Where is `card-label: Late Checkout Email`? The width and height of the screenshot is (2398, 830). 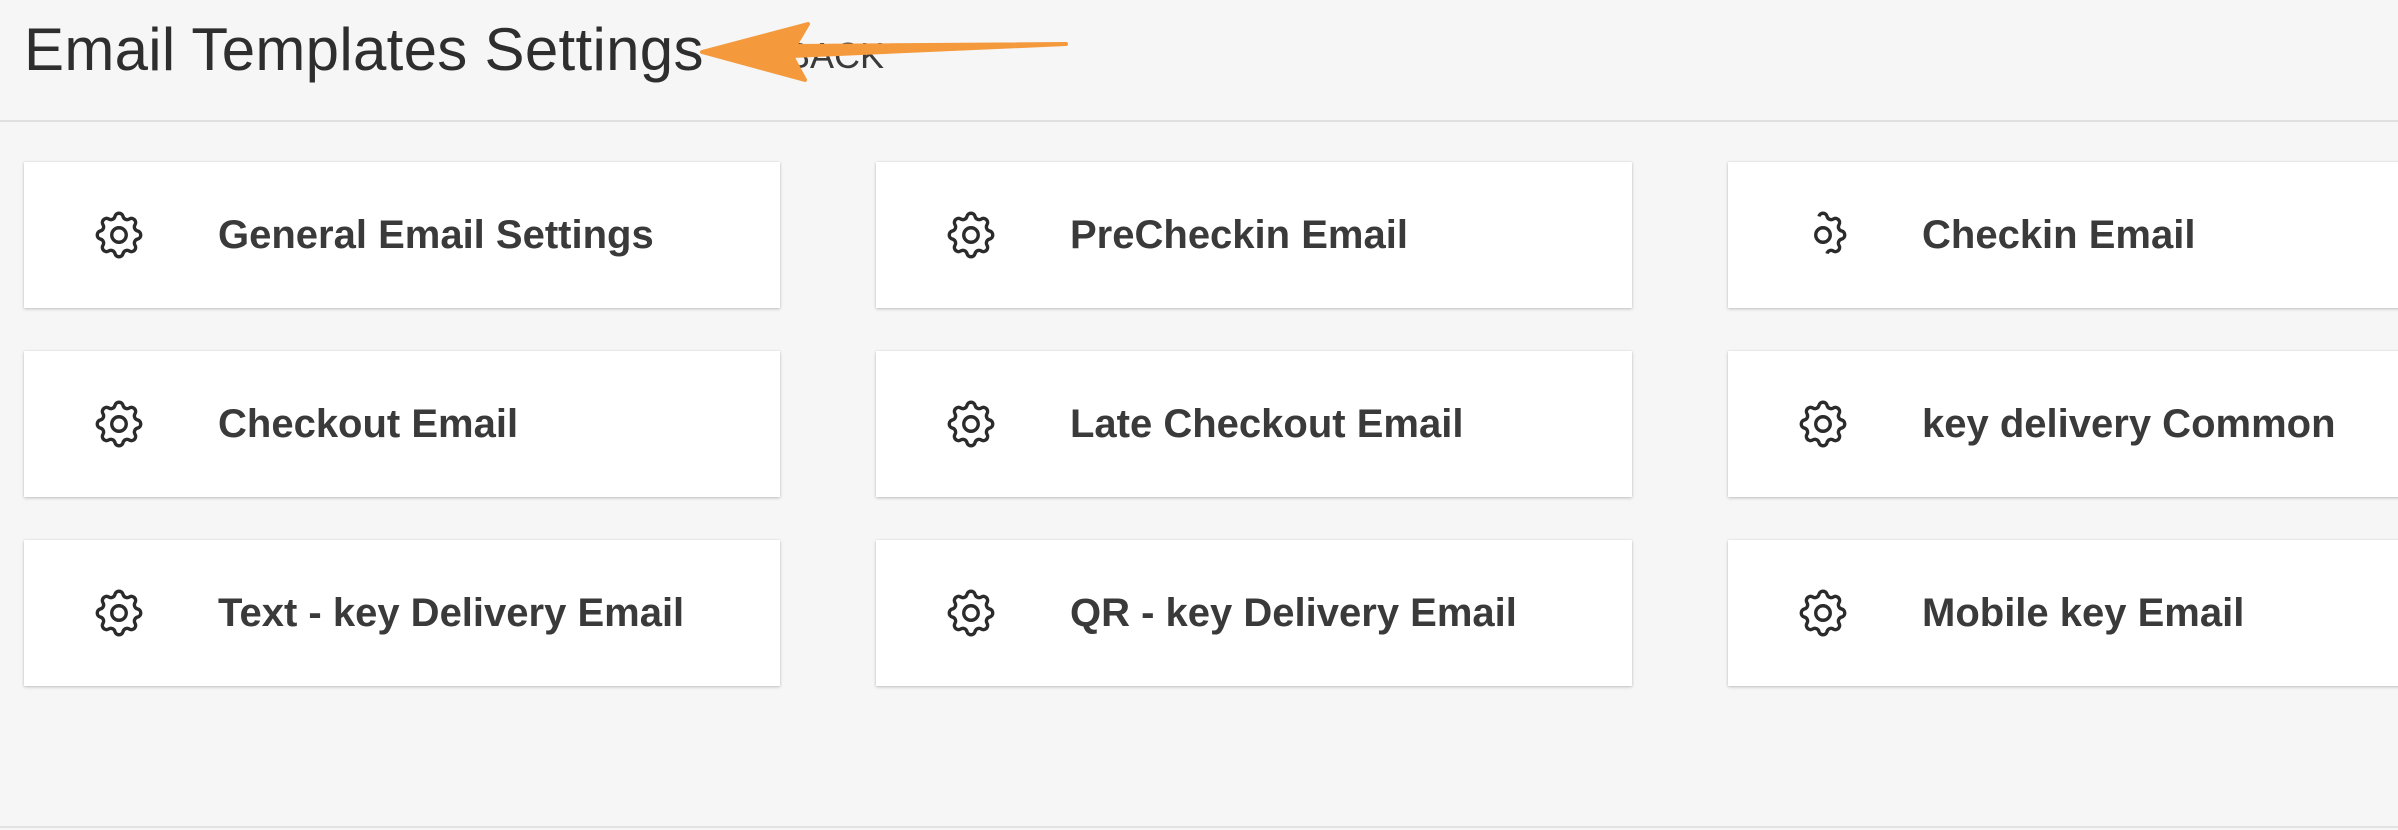
card-label: Late Checkout Email is located at coordinates (1267, 424).